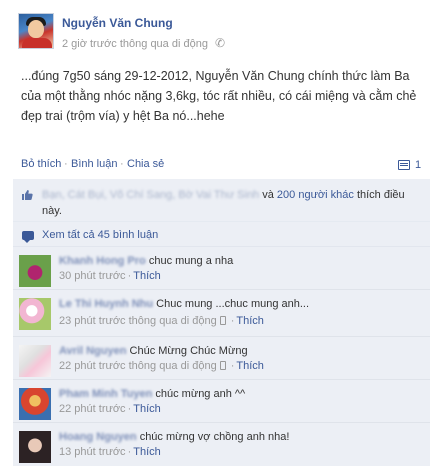  I want to click on post-timestamp: 2 giờ trước thông qua di động ✆, so click(143, 43).